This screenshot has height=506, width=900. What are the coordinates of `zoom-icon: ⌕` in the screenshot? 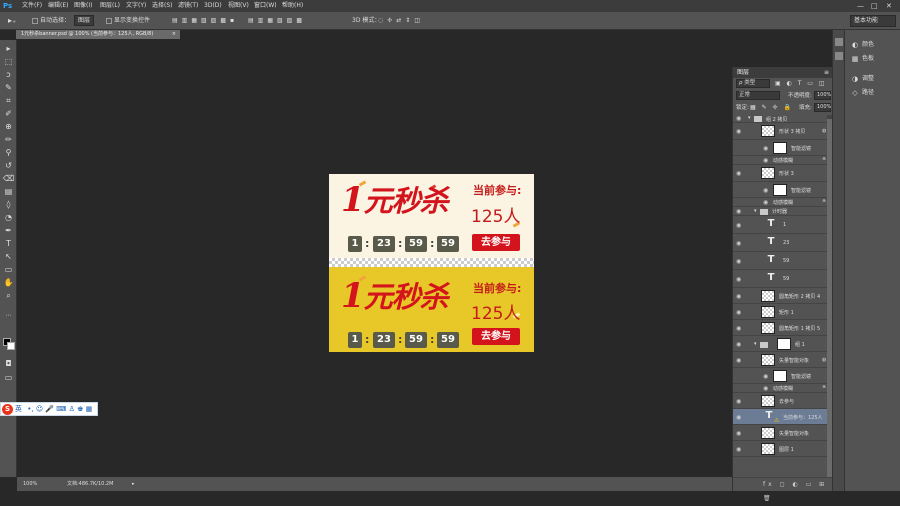 It's located at (8, 295).